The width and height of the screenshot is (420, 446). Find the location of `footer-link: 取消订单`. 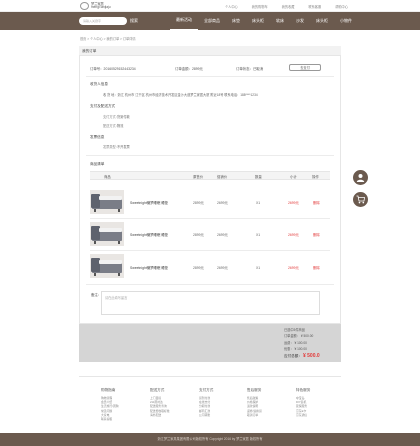

footer-link: 取消订单 is located at coordinates (265, 415).